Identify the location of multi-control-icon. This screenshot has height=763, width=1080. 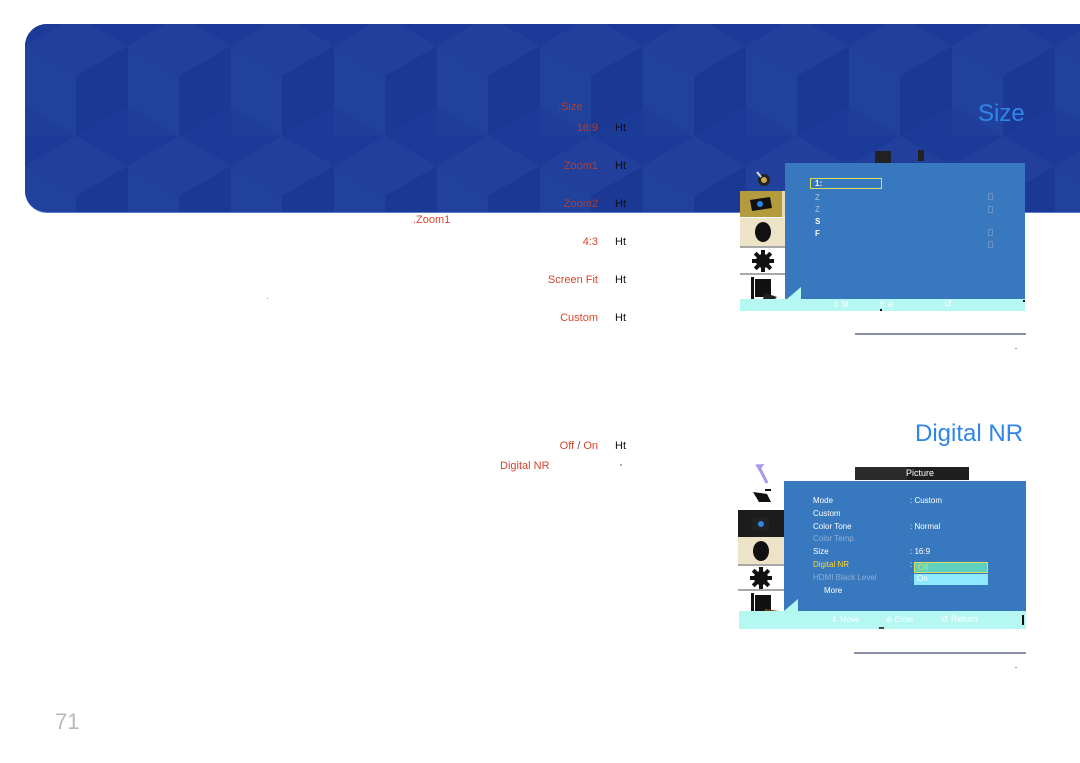
(764, 288).